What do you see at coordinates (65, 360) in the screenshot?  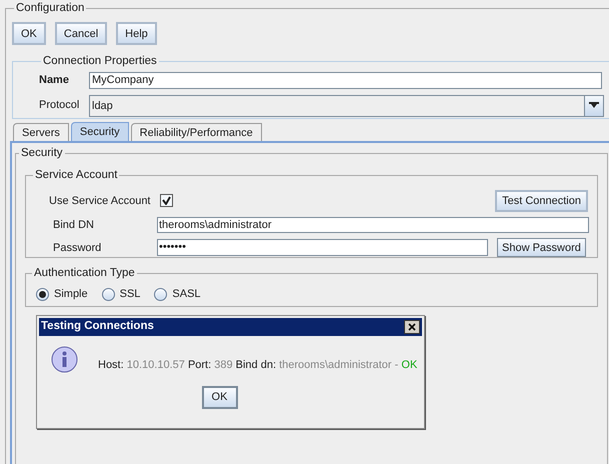 I see `info-icon` at bounding box center [65, 360].